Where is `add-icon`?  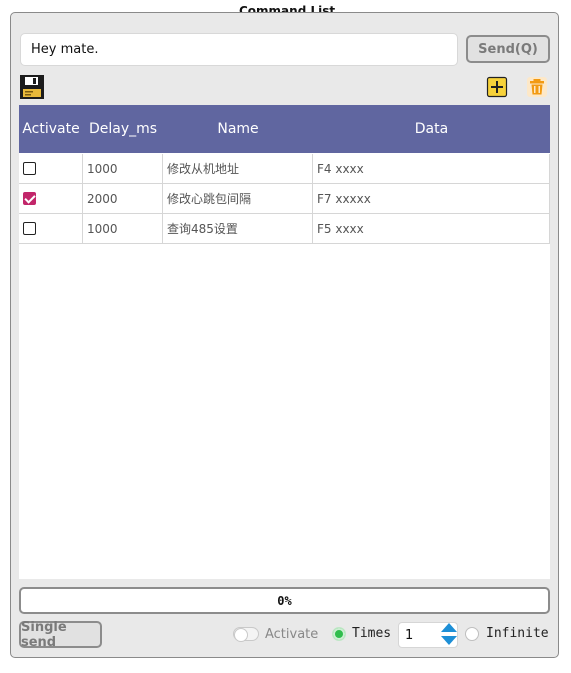 add-icon is located at coordinates (497, 87).